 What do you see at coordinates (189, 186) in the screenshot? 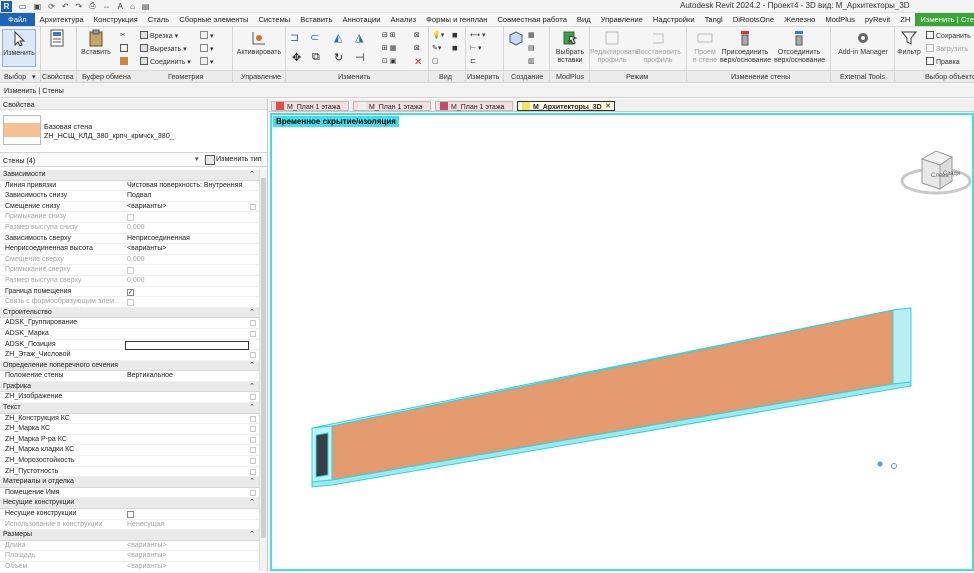
I see `property-value: Чистовая поверхность: Внутренняя` at bounding box center [189, 186].